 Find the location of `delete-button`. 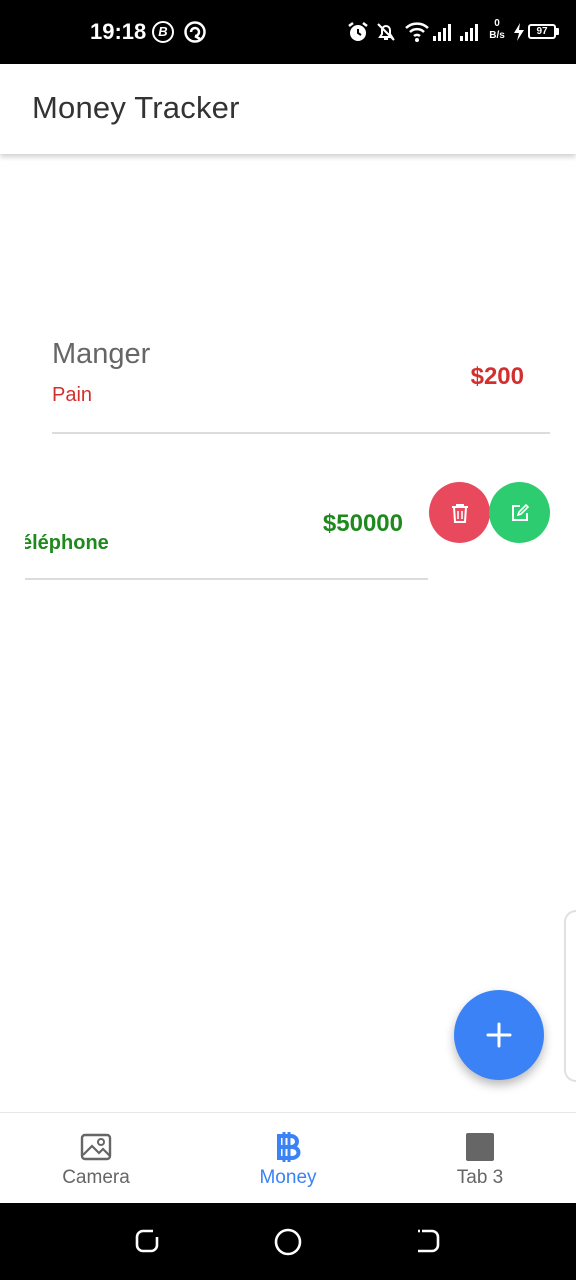

delete-button is located at coordinates (459, 512).